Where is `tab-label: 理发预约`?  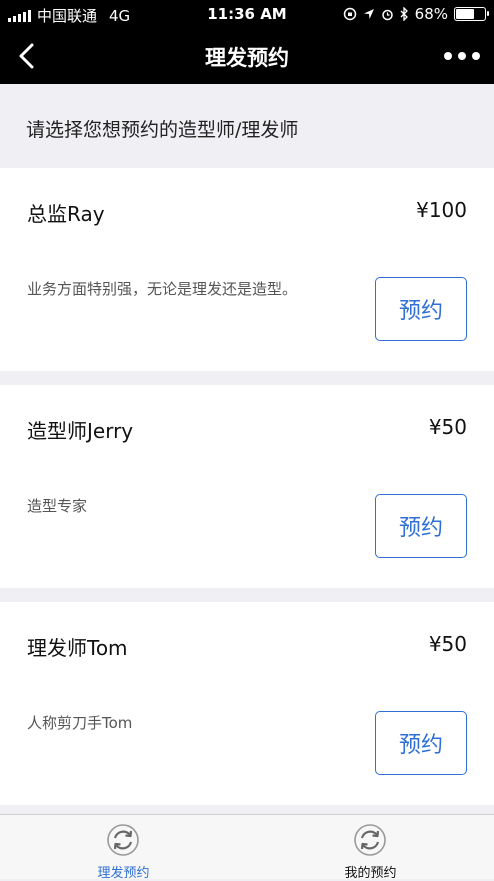 tab-label: 理发预约 is located at coordinates (123, 873).